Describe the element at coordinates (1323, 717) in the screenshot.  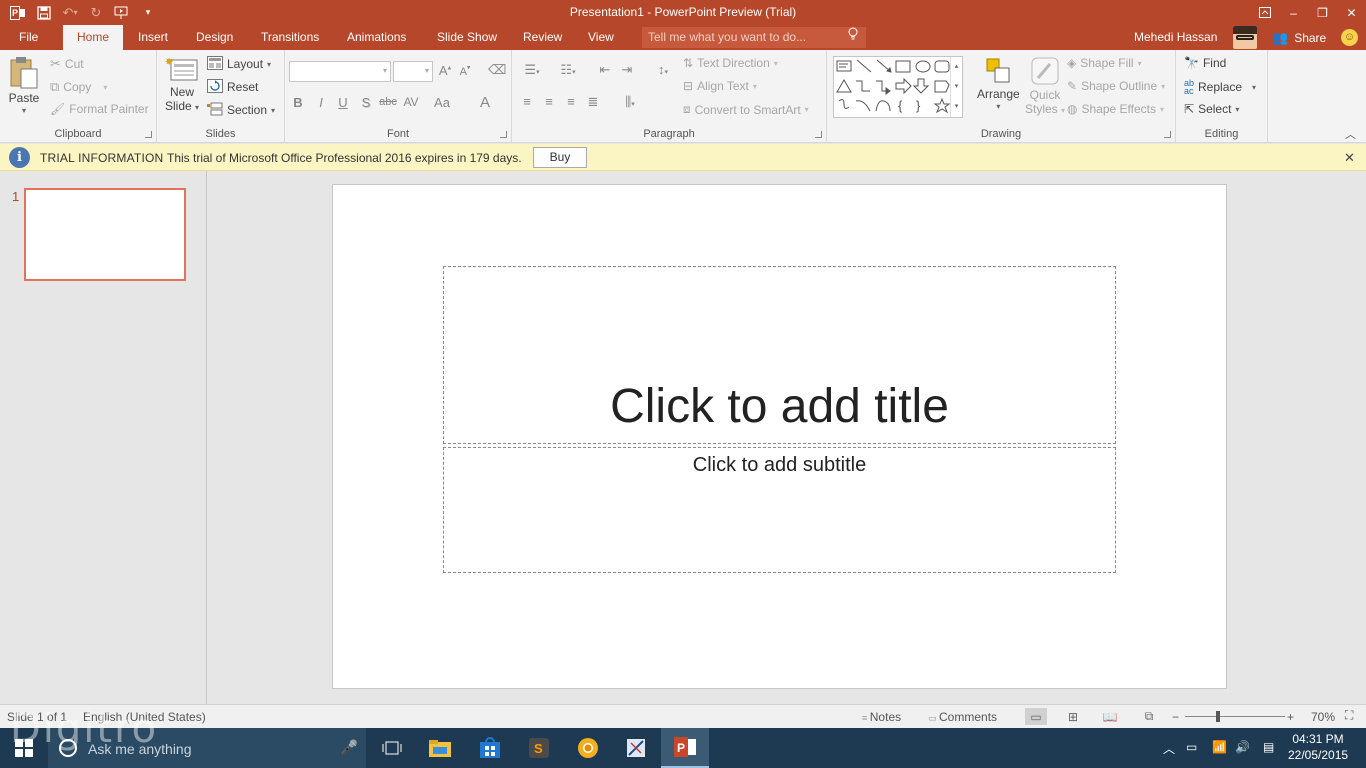
I see `zoom-level: 70%` at that location.